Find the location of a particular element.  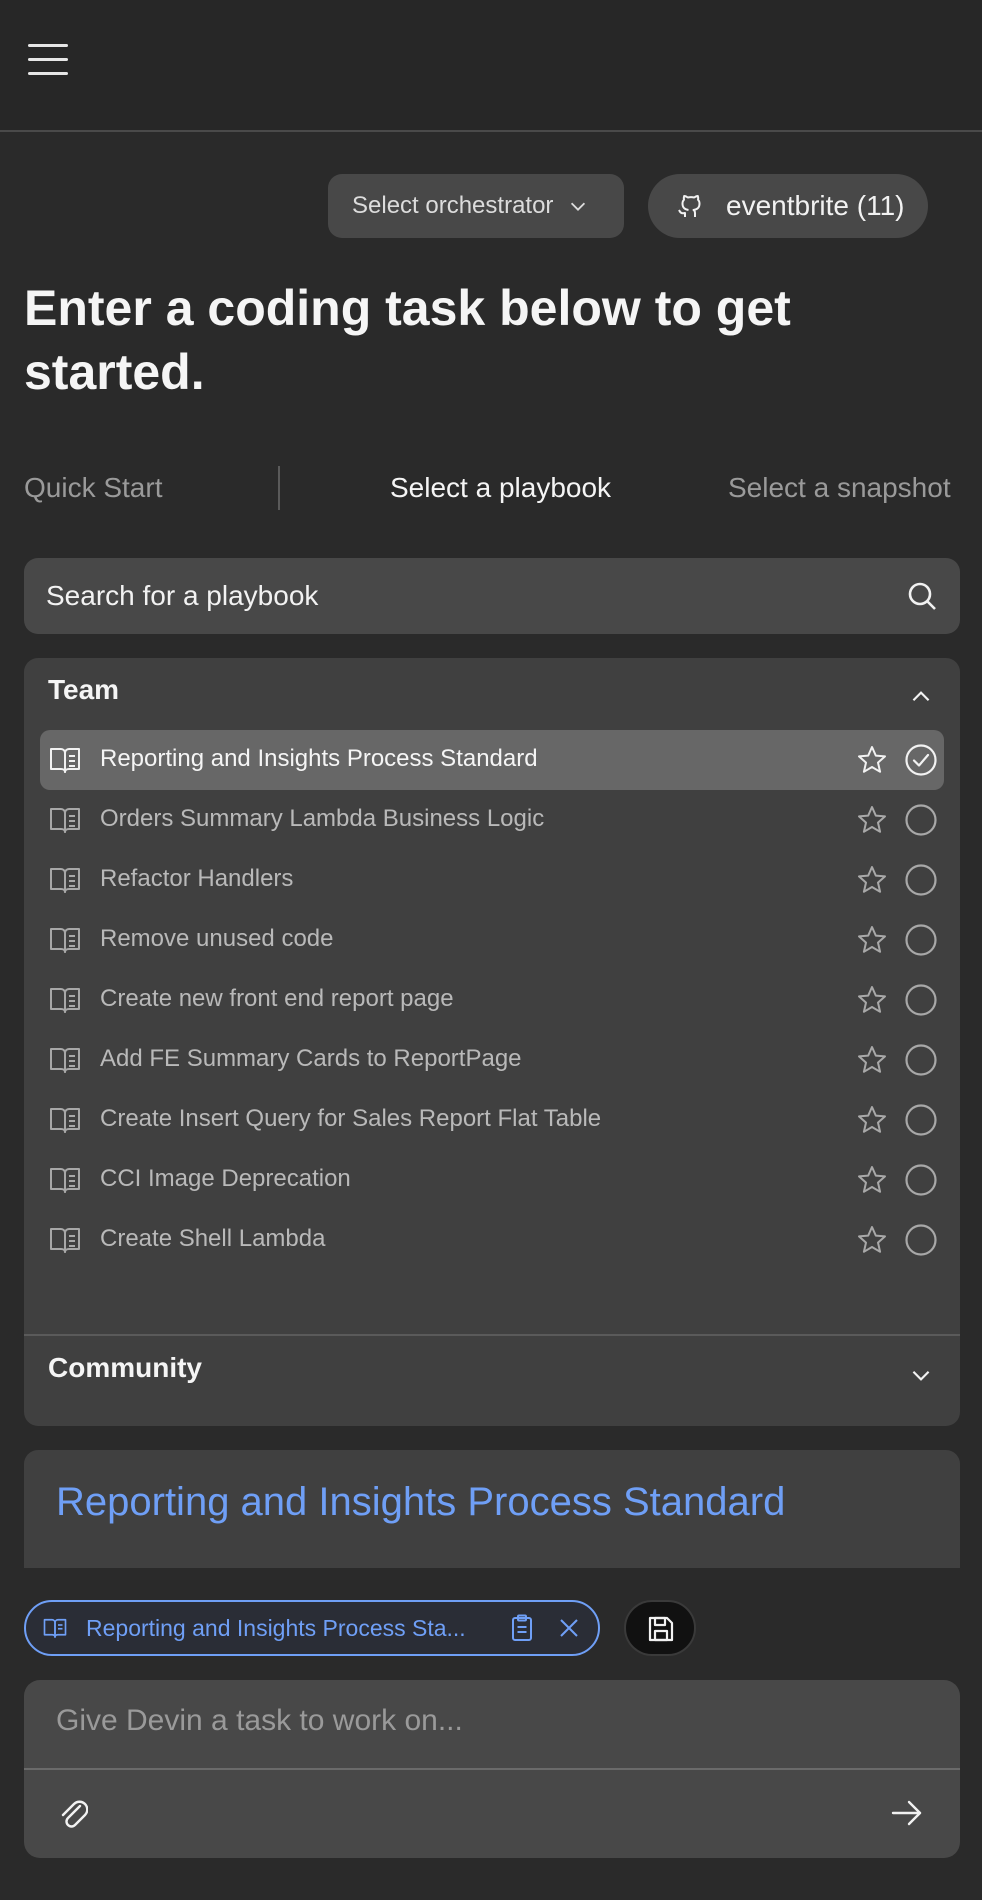

task-composer is located at coordinates (492, 1769).